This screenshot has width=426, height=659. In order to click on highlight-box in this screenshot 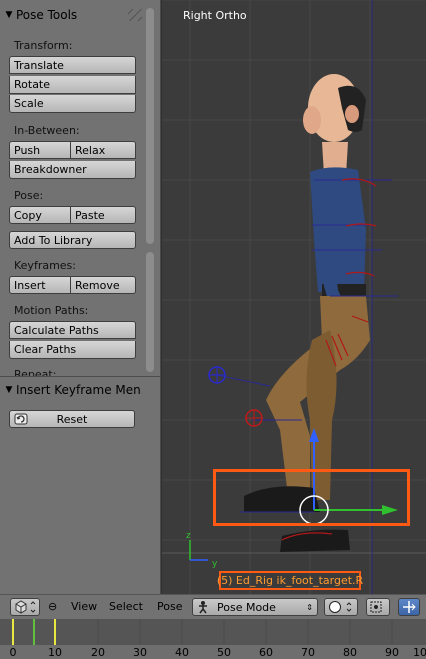, I will do `click(311, 497)`.